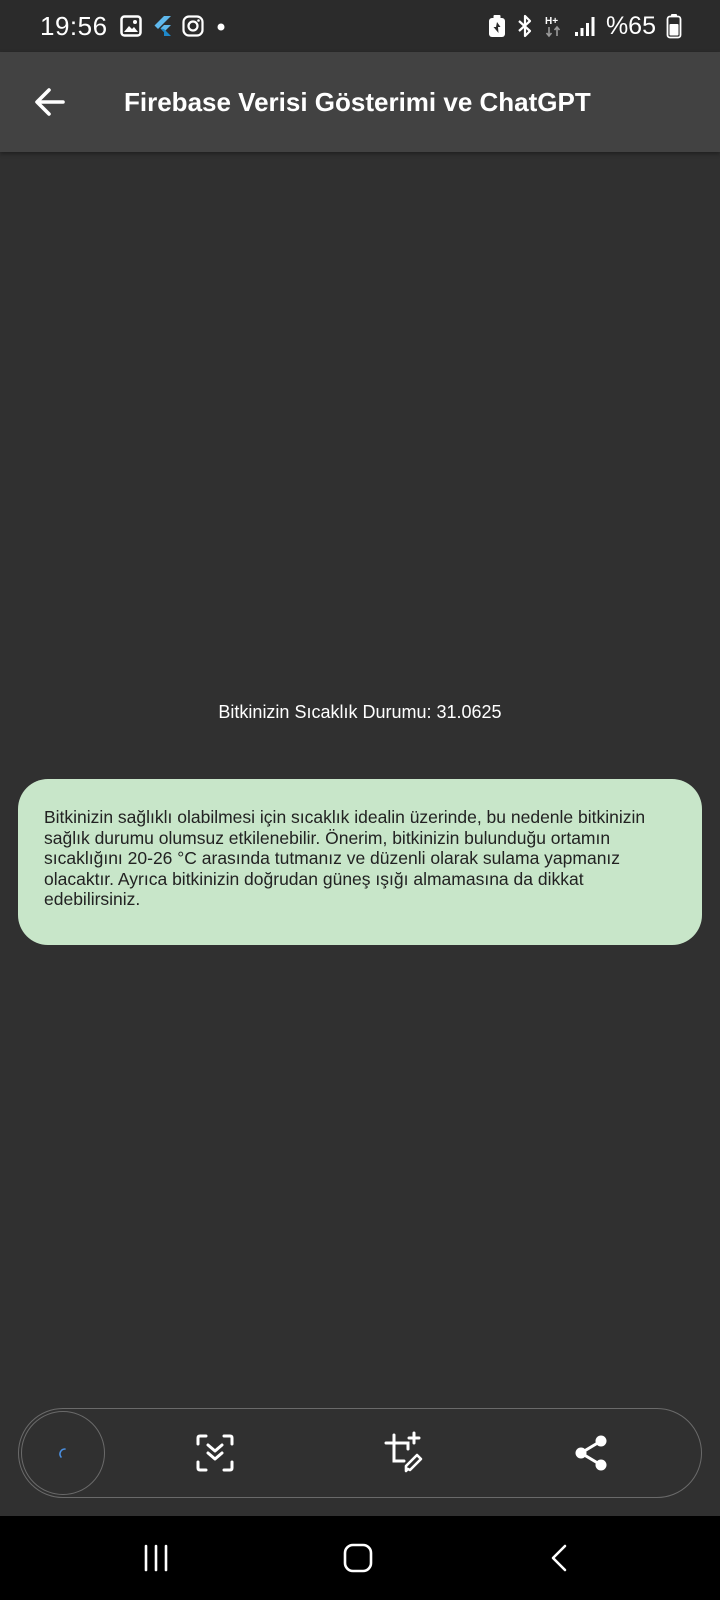  I want to click on share-button, so click(592, 1453).